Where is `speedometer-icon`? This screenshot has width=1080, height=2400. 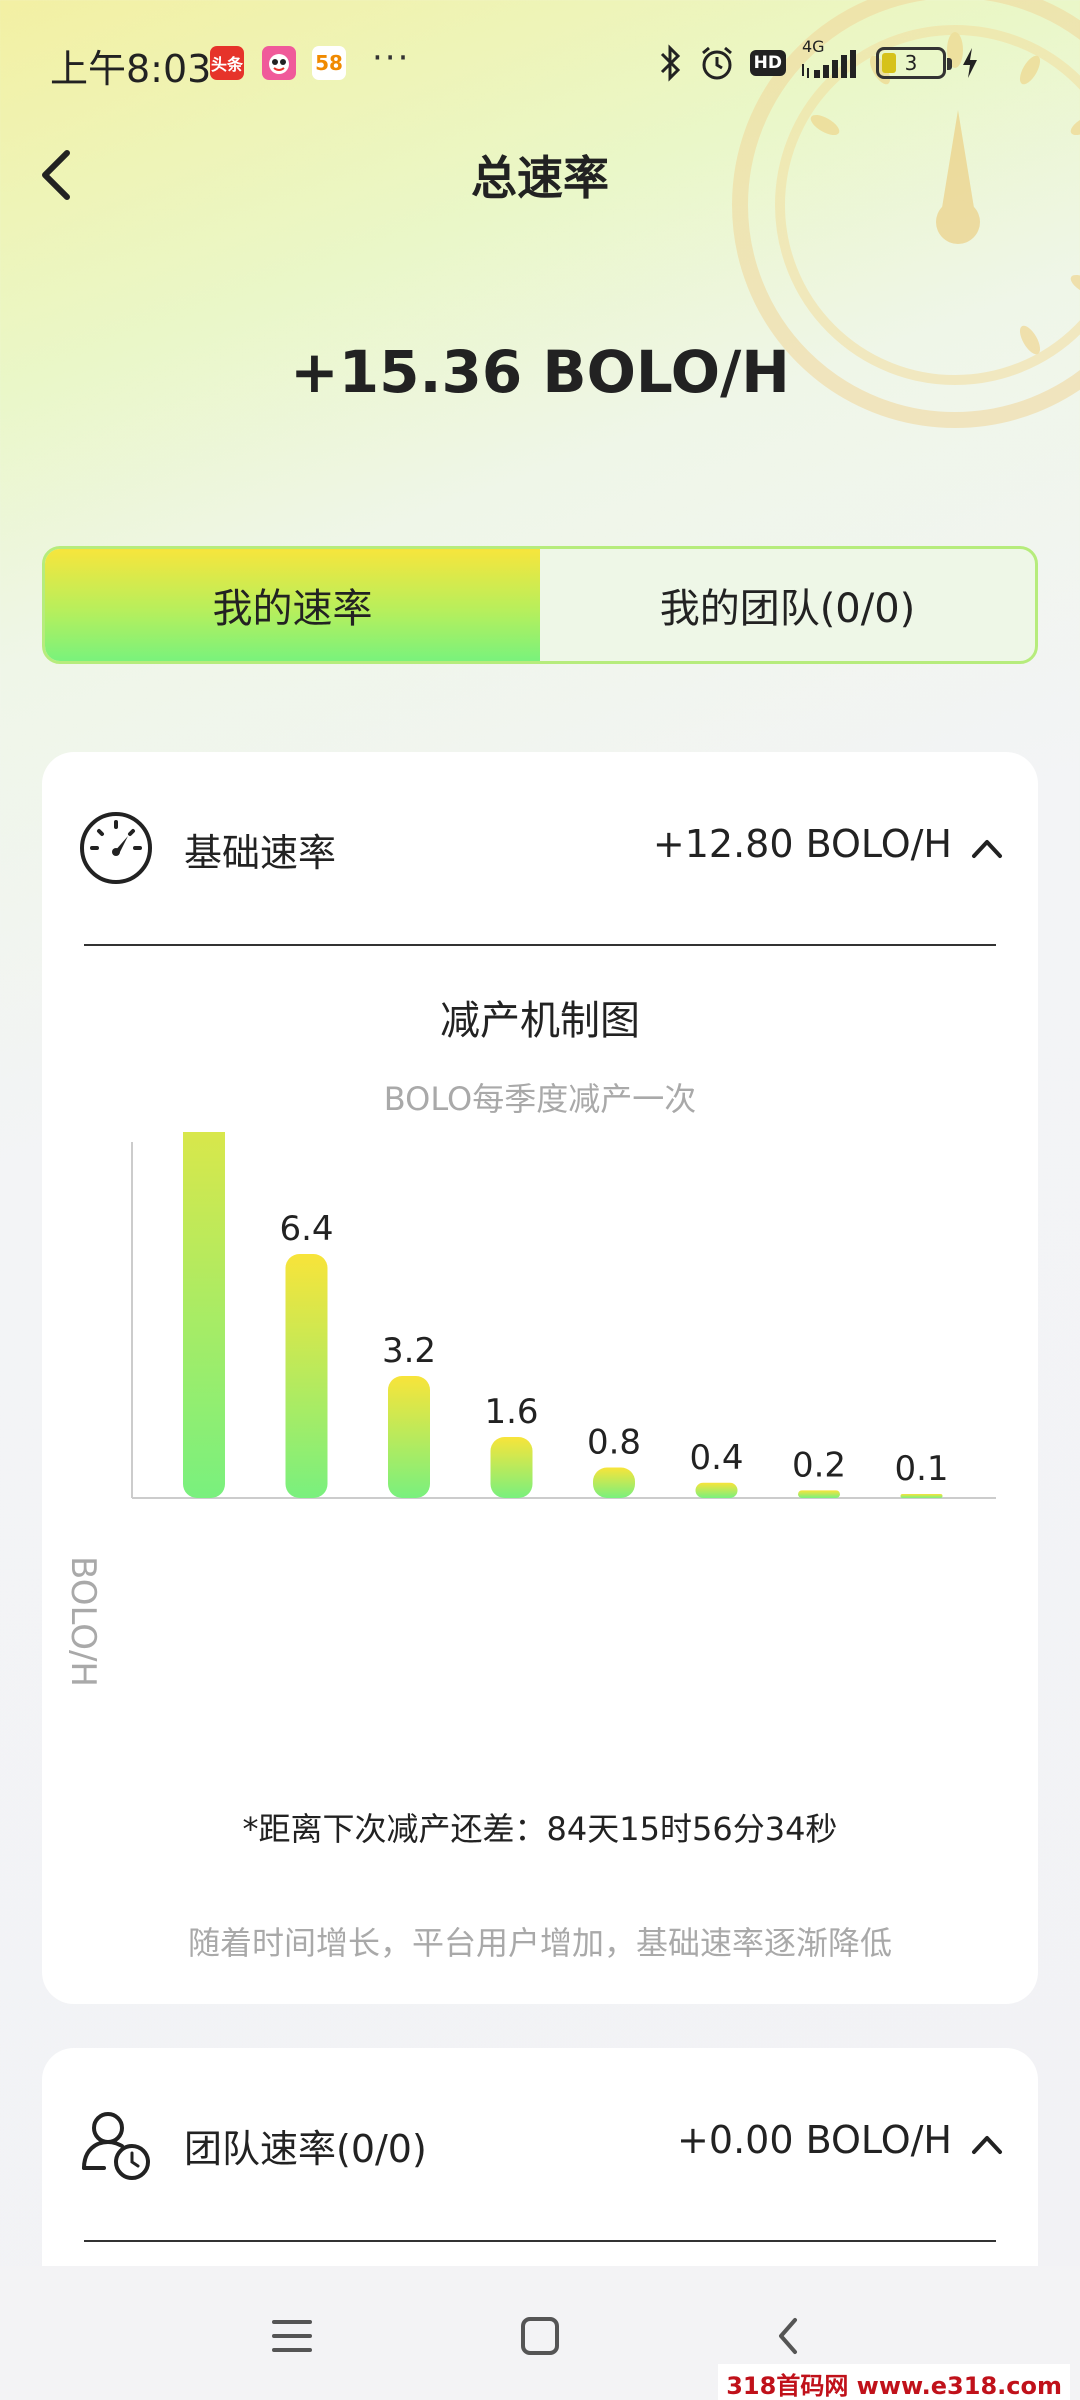 speedometer-icon is located at coordinates (116, 848).